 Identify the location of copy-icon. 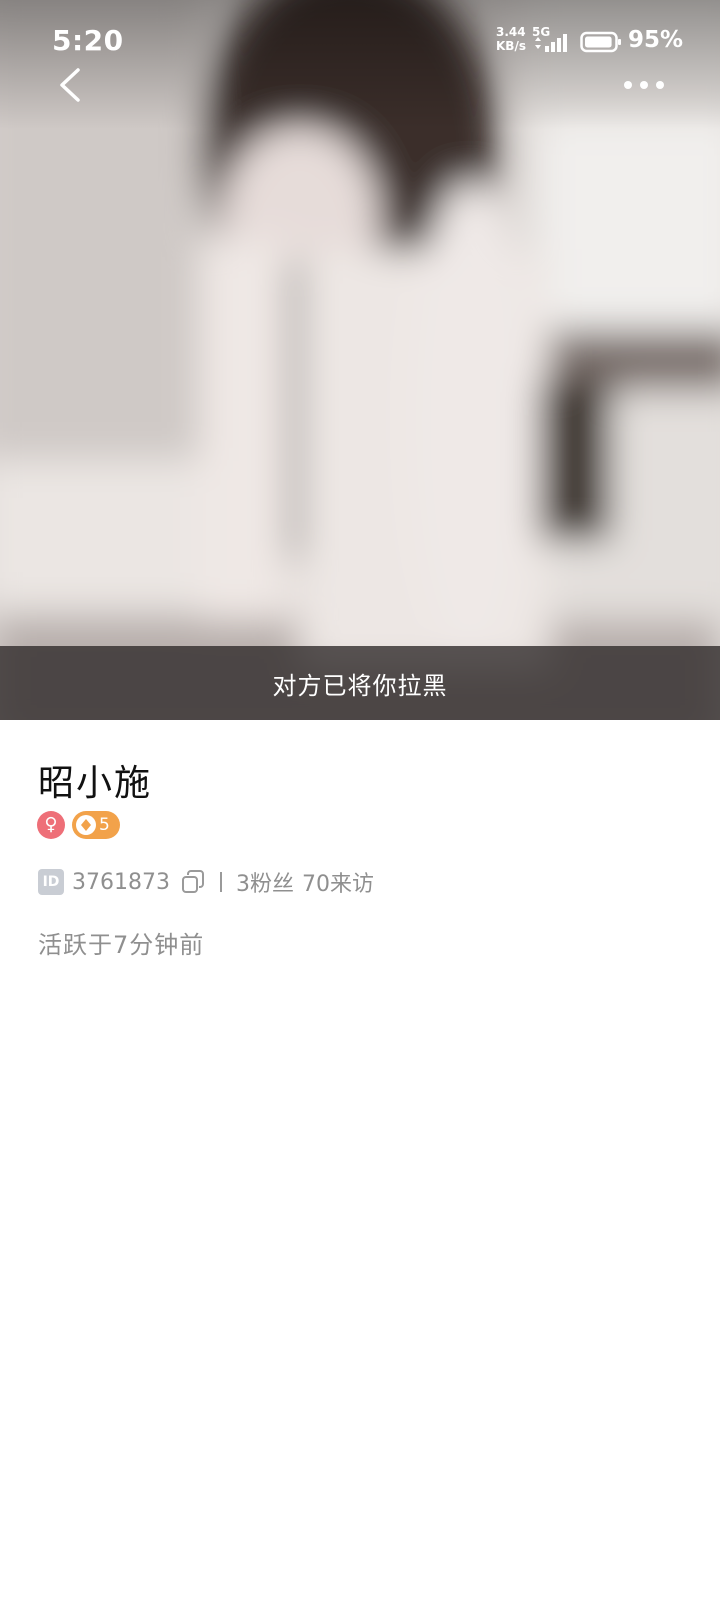
(193, 882).